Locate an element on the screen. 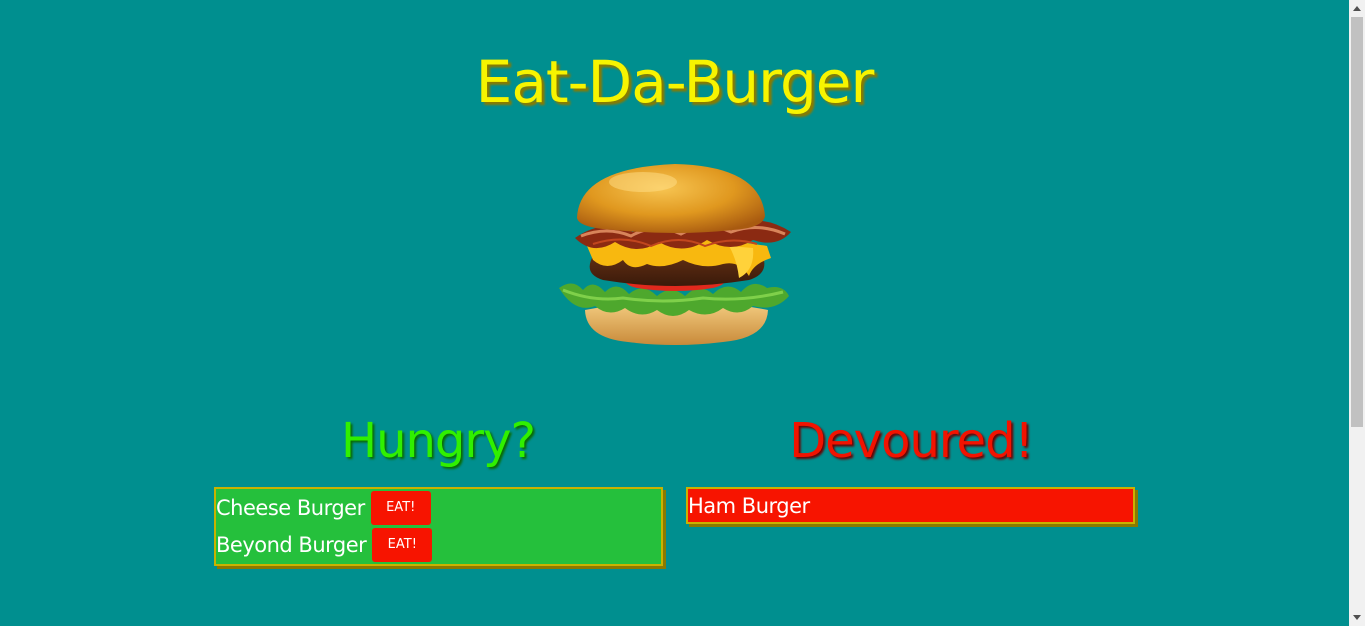 Image resolution: width=1365 pixels, height=626 pixels. list-item: Ham Burger is located at coordinates (910, 505).